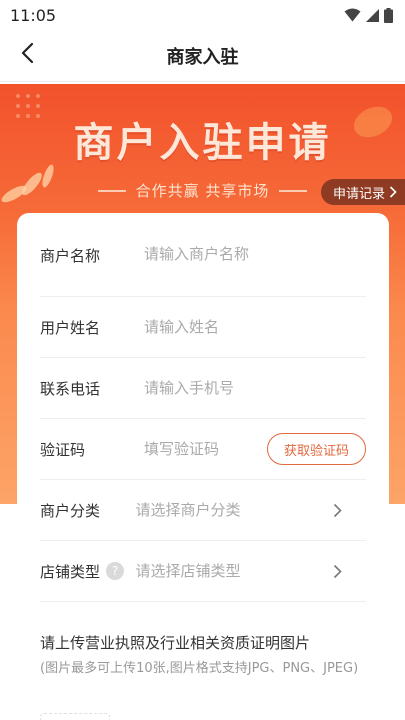 The width and height of the screenshot is (405, 720). I want to click on phone-input, so click(255, 388).